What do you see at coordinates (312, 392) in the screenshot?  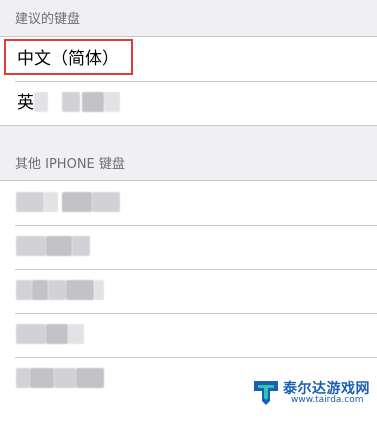 I see `site-watermark: 泰尔达游戏网 www.tairda.com` at bounding box center [312, 392].